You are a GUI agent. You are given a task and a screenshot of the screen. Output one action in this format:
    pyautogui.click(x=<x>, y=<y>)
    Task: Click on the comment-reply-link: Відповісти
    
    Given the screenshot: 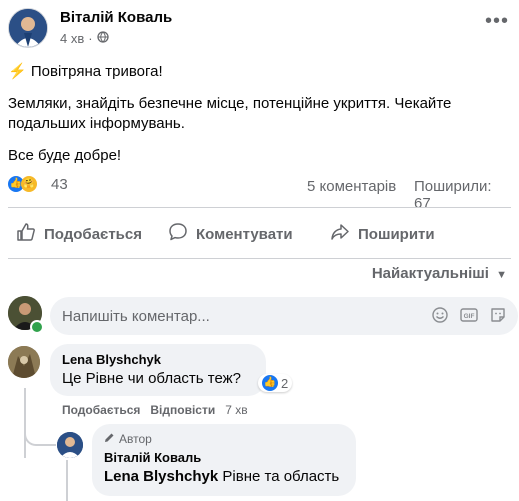 What is the action you would take?
    pyautogui.click(x=182, y=410)
    